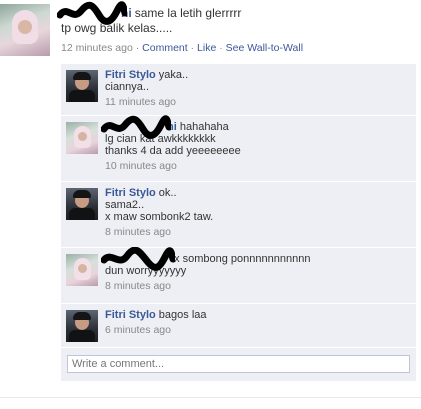 The image size is (421, 409). I want to click on comment-link: Comment, so click(165, 48).